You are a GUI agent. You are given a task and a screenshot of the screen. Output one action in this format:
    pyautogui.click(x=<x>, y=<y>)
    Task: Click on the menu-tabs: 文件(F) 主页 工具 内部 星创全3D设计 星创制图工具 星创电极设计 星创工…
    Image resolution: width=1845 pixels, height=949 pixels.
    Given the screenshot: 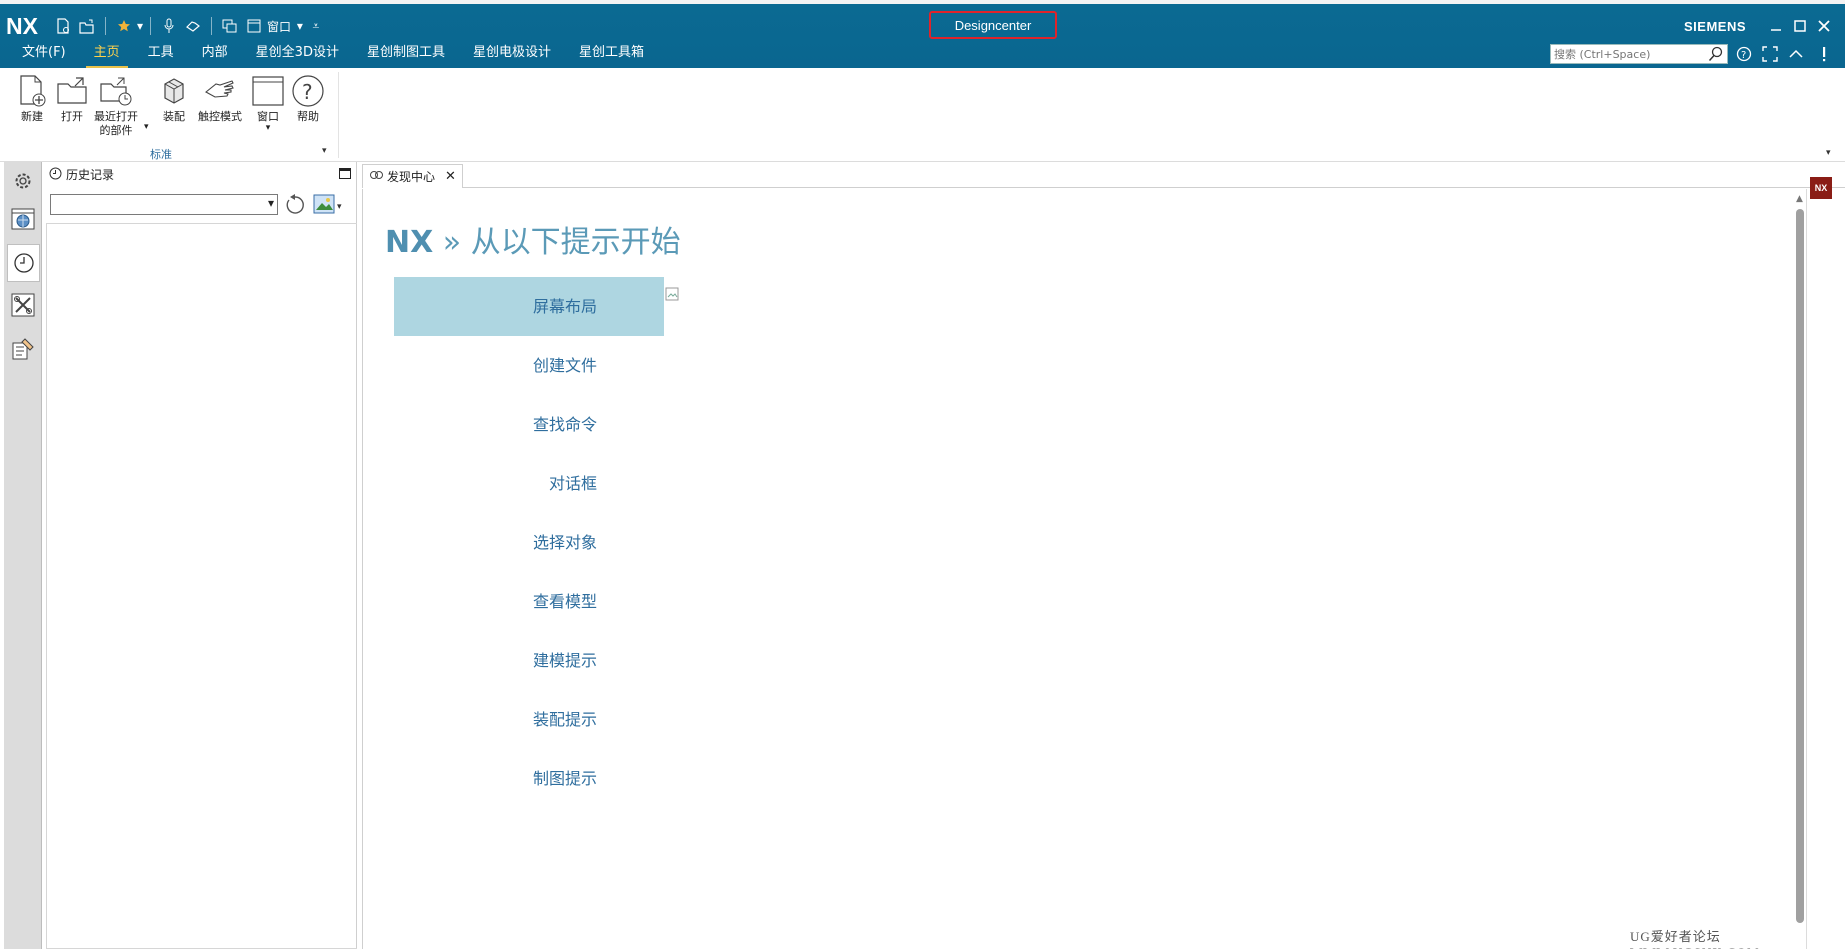 What is the action you would take?
    pyautogui.click(x=333, y=54)
    